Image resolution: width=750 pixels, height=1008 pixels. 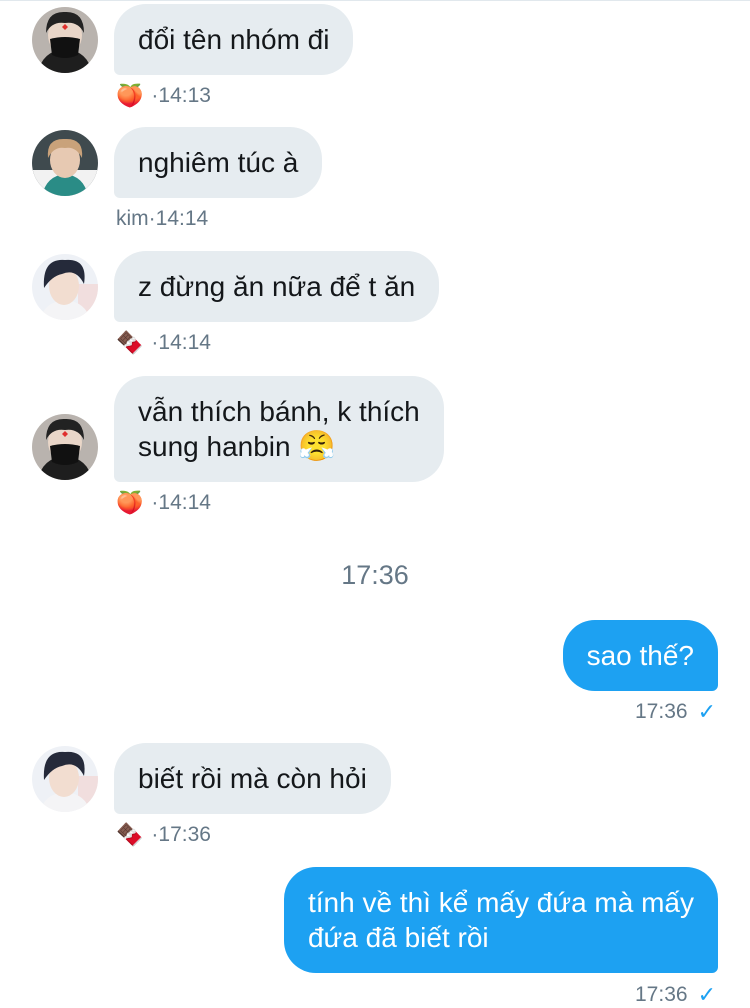 What do you see at coordinates (317, 446) in the screenshot?
I see `huffing-face-emoji: 😤` at bounding box center [317, 446].